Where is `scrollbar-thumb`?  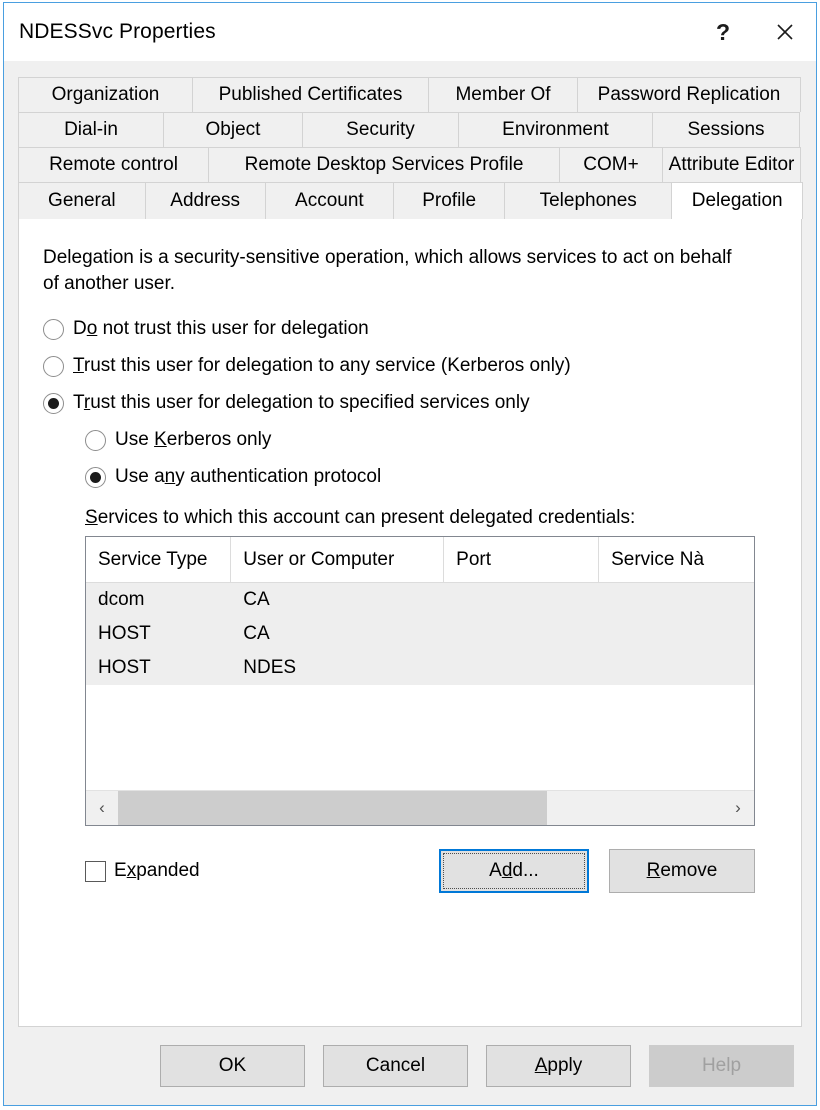
scrollbar-thumb is located at coordinates (332, 808).